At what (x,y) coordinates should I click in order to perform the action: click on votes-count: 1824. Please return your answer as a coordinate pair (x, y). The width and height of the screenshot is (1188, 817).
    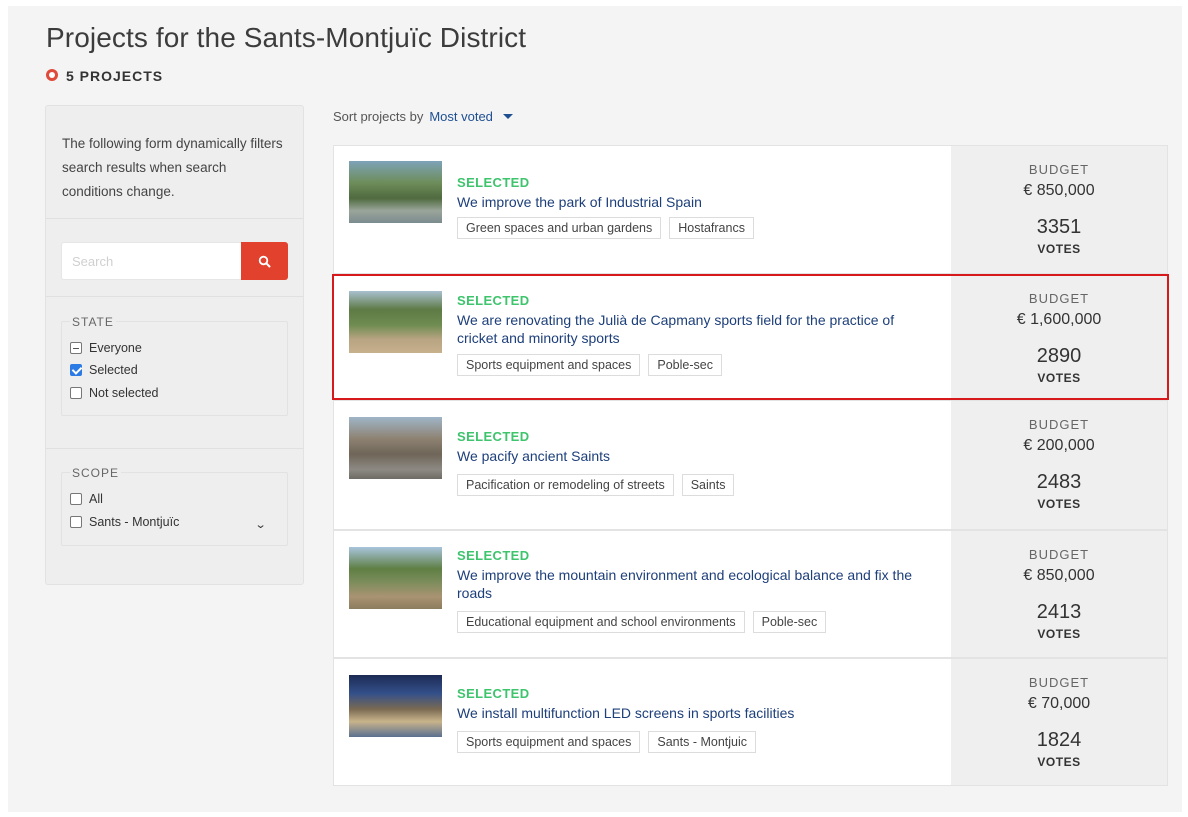
    Looking at the image, I should click on (1059, 740).